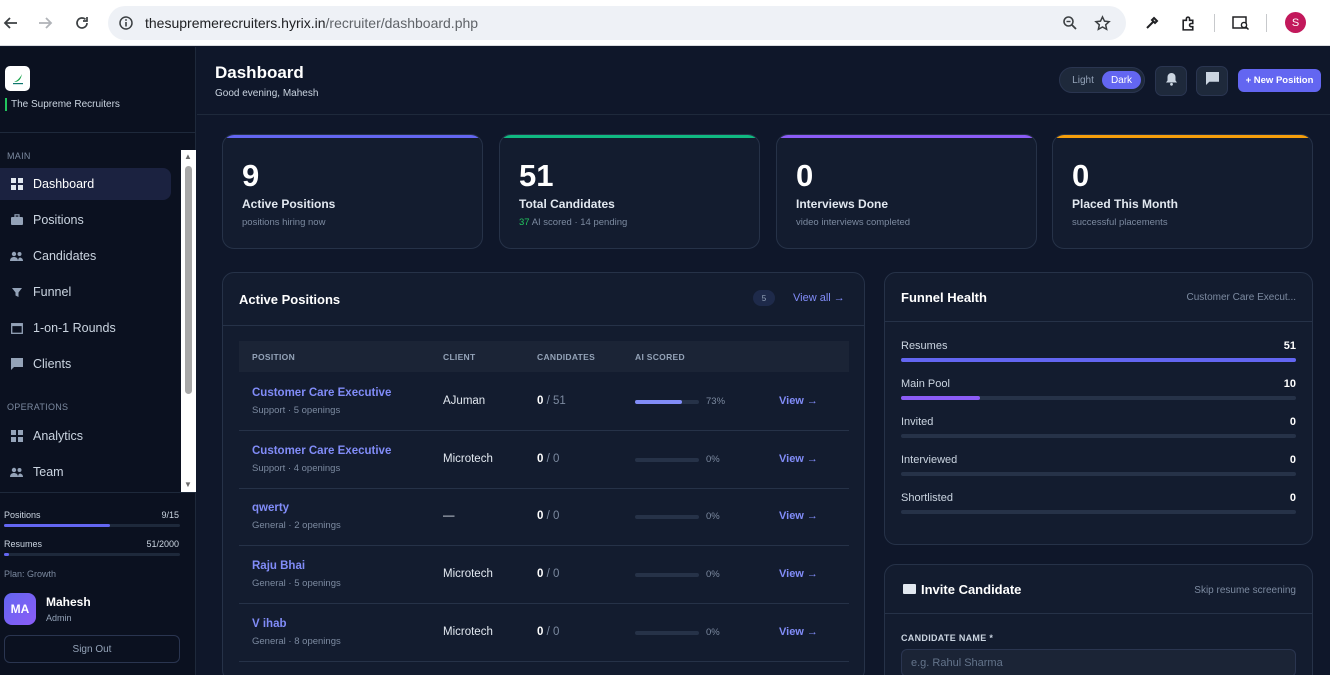 The width and height of the screenshot is (1330, 675). What do you see at coordinates (1120, 222) in the screenshot?
I see `stat-subtext: successful placements` at bounding box center [1120, 222].